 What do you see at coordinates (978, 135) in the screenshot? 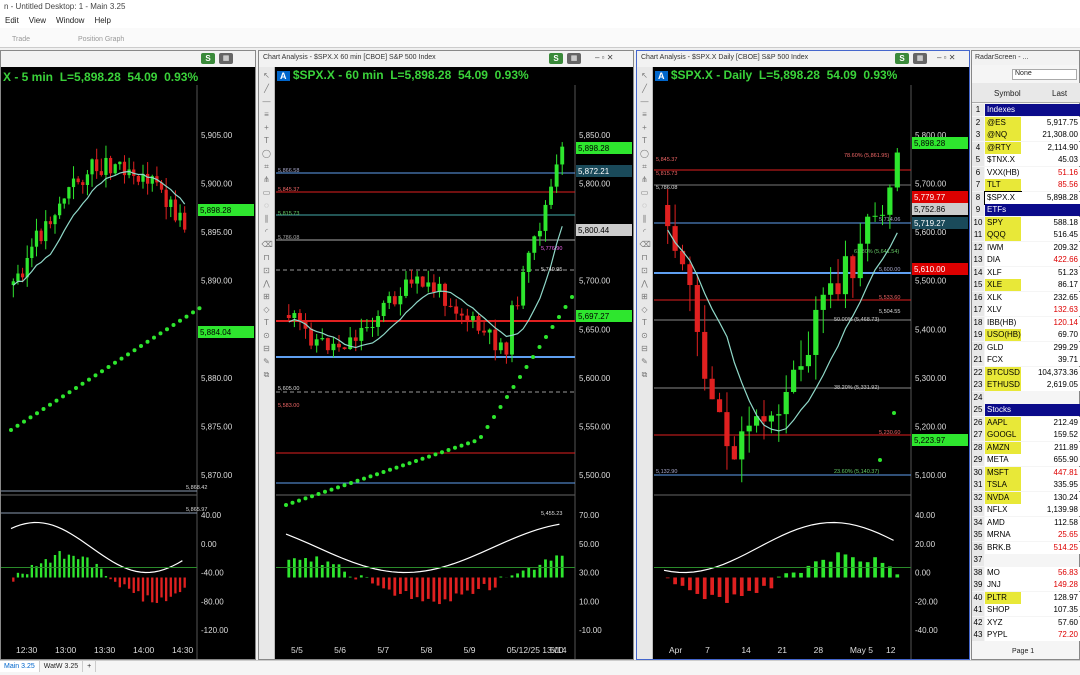
I see `row-number: 3` at bounding box center [978, 135].